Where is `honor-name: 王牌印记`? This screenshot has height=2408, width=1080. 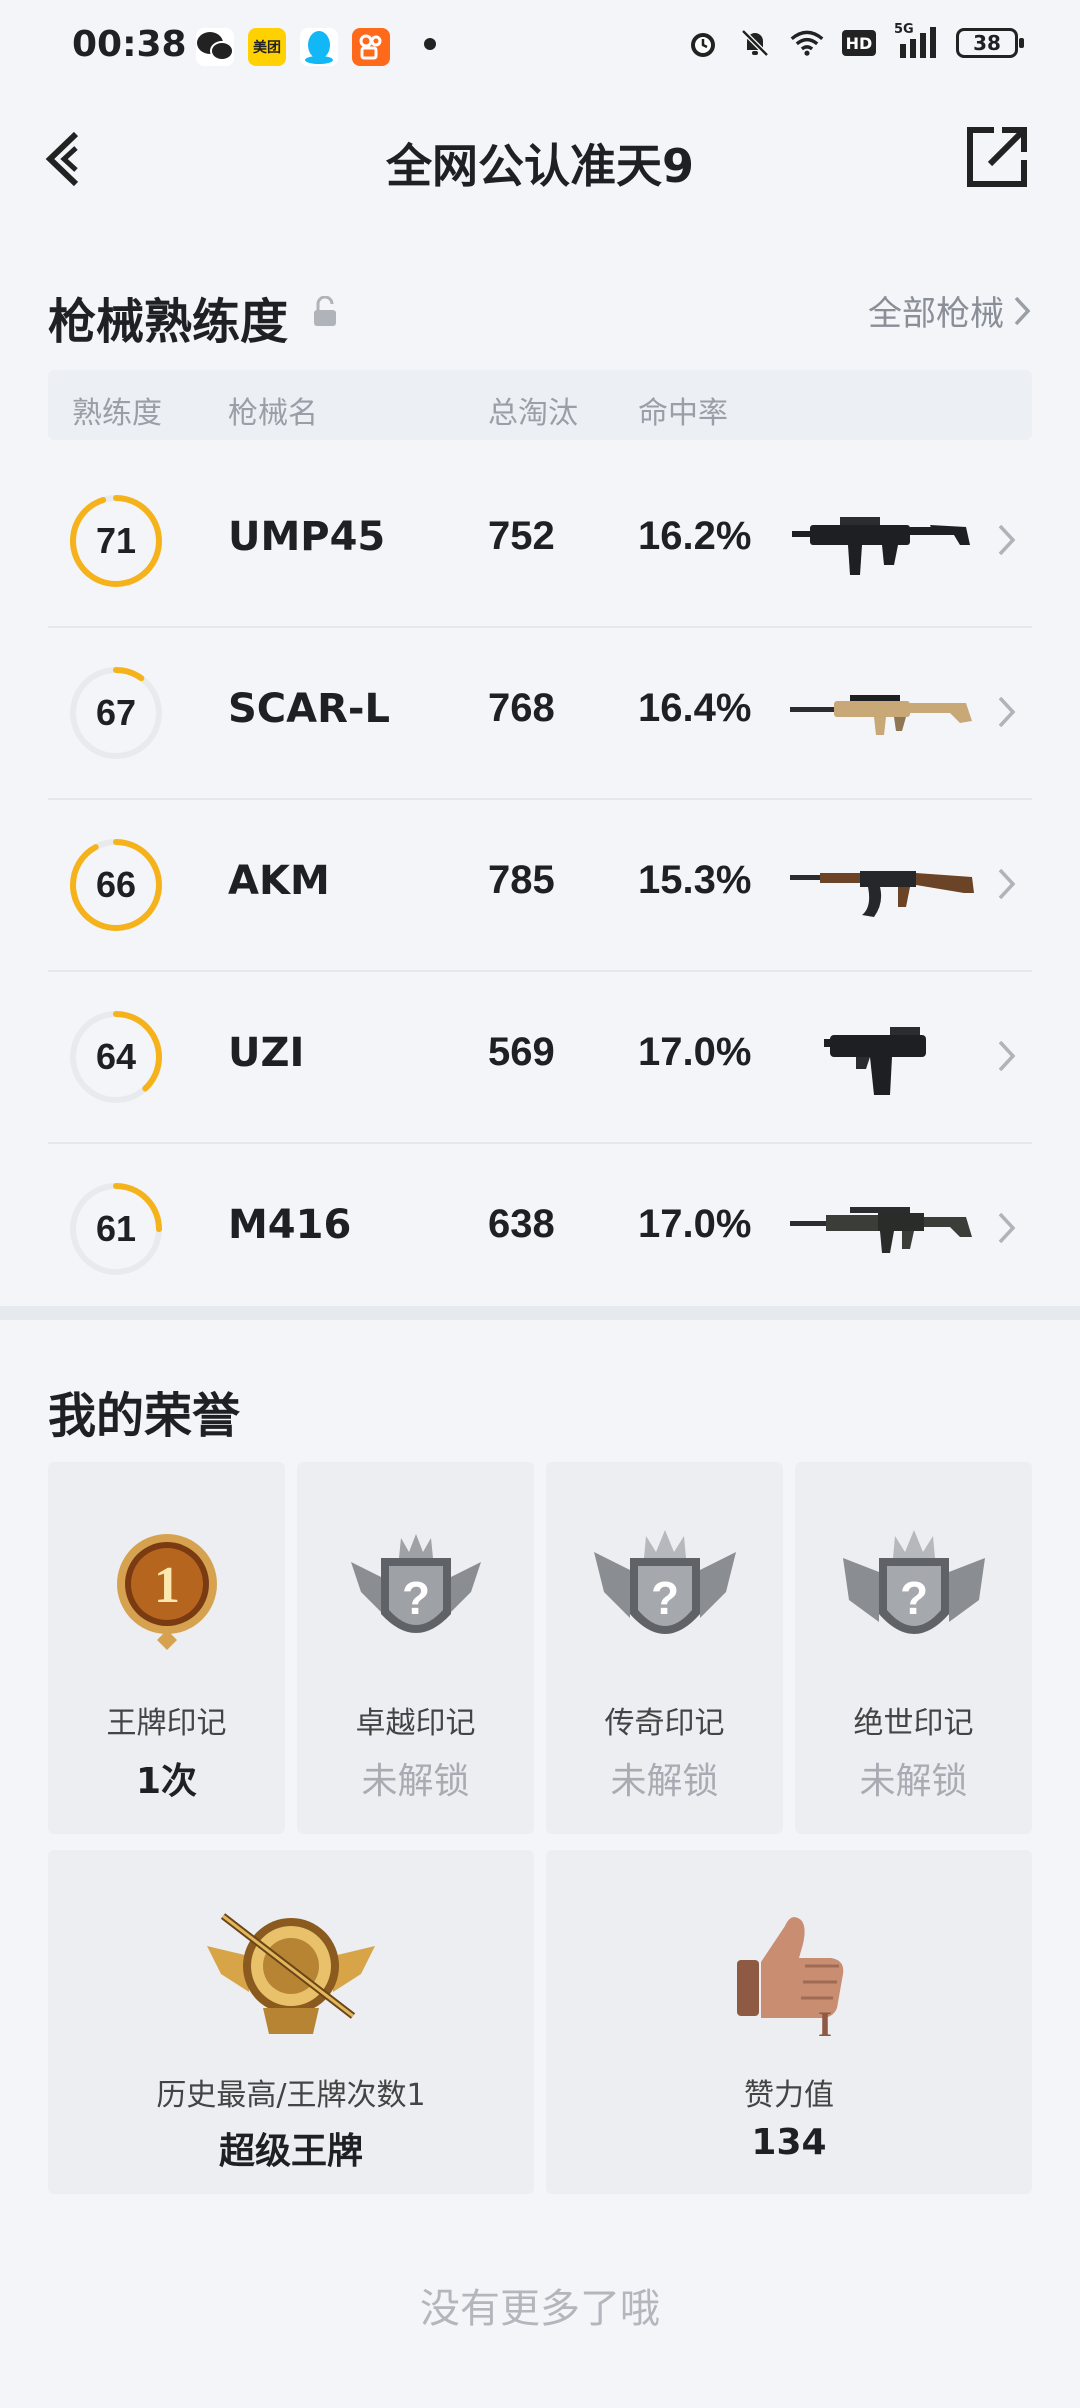
honor-name: 王牌印记 is located at coordinates (166, 1723).